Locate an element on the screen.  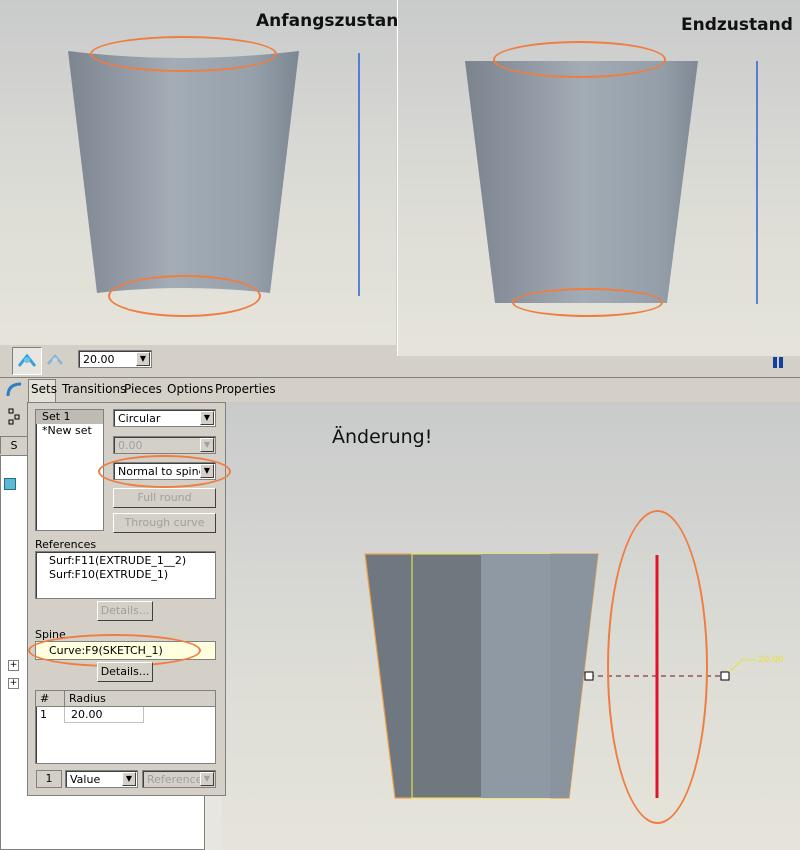
transition-mode-icon is located at coordinates (55, 360).